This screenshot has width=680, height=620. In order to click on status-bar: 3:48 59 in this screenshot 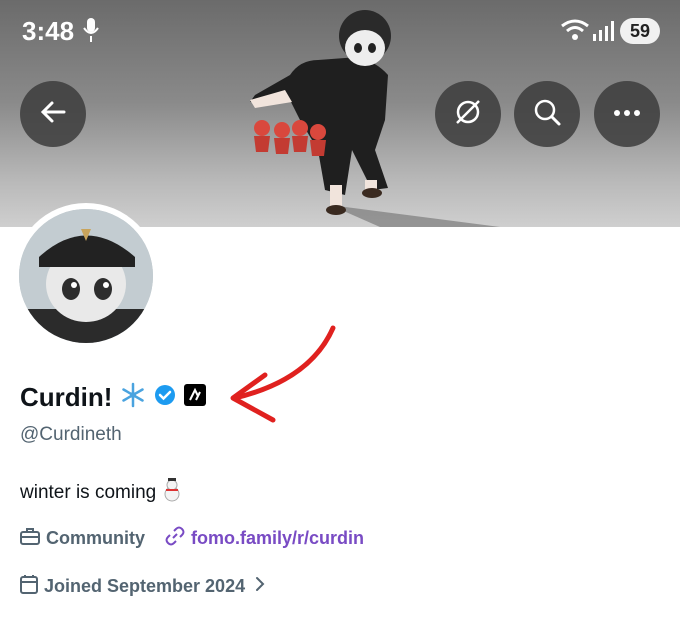, I will do `click(340, 30)`.